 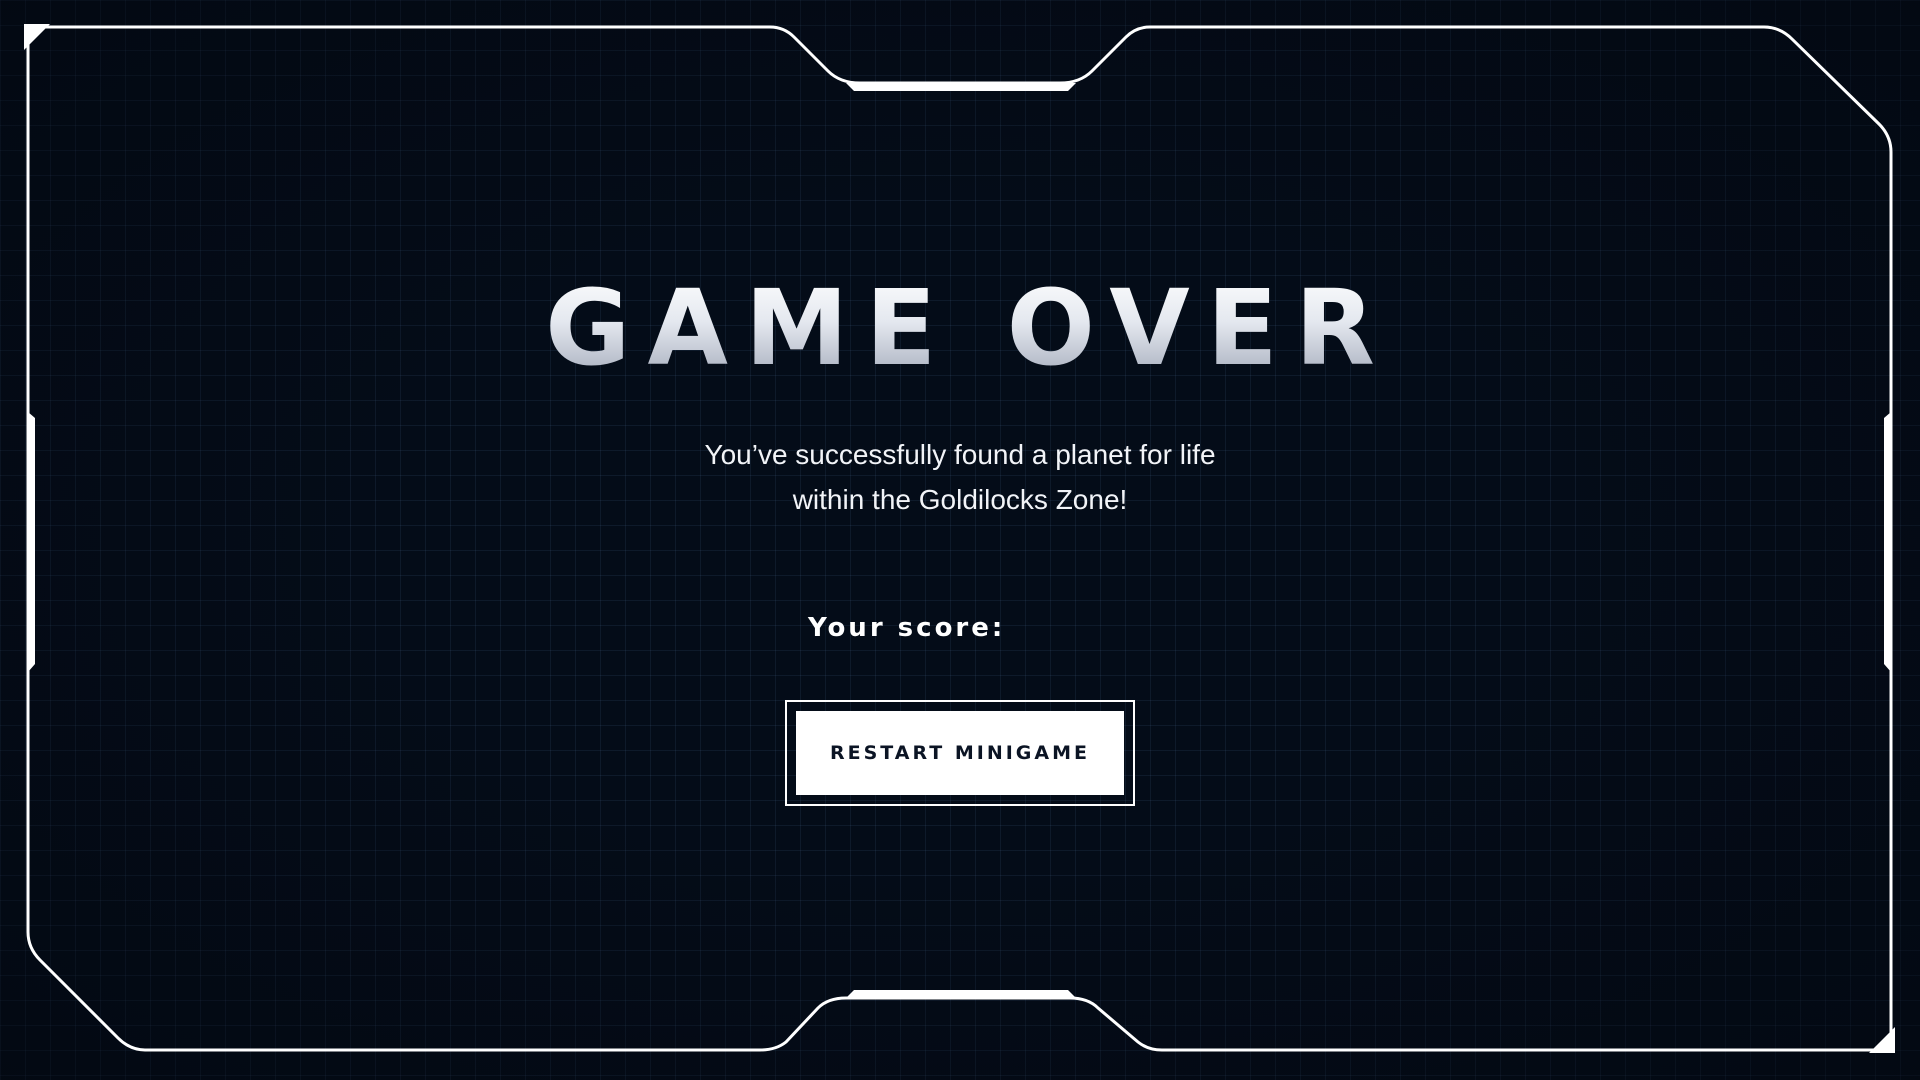 What do you see at coordinates (961, 994) in the screenshot?
I see `frame-bottom-bar` at bounding box center [961, 994].